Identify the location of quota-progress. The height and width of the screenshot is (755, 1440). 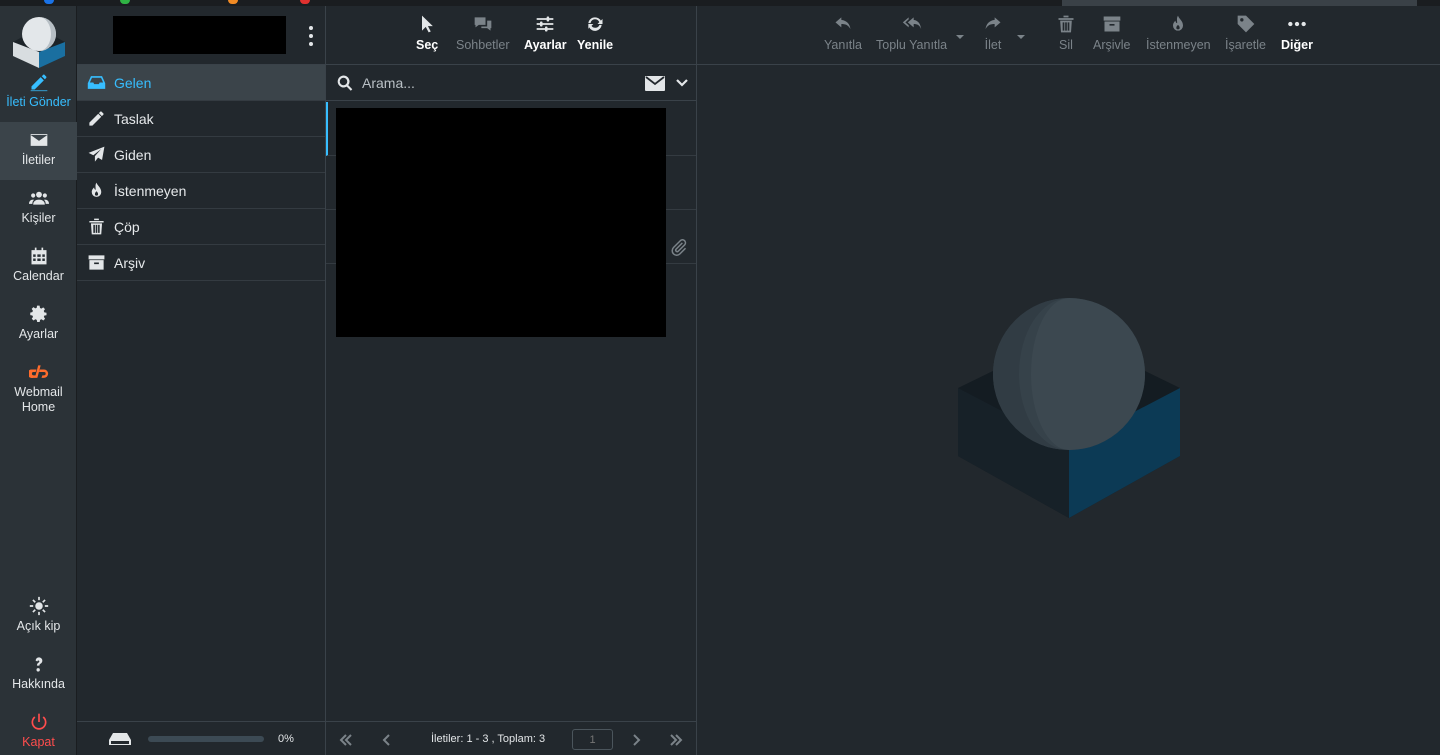
(206, 738).